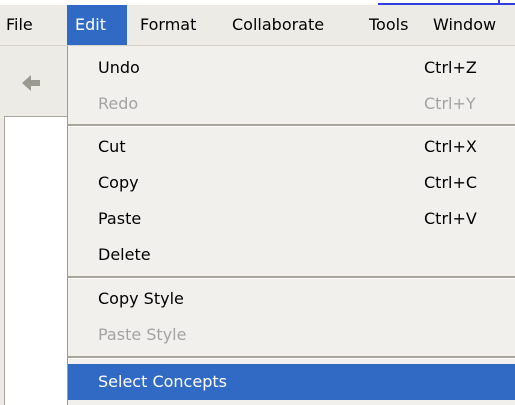 The width and height of the screenshot is (515, 405). What do you see at coordinates (291, 335) in the screenshot?
I see `menu-item-paste-style: Paste Style` at bounding box center [291, 335].